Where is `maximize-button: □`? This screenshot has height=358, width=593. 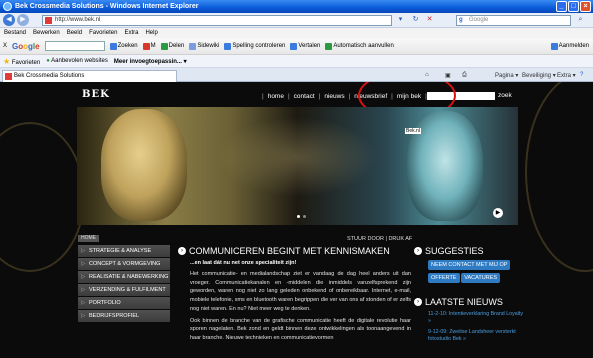
maximize-button: □ is located at coordinates (573, 6).